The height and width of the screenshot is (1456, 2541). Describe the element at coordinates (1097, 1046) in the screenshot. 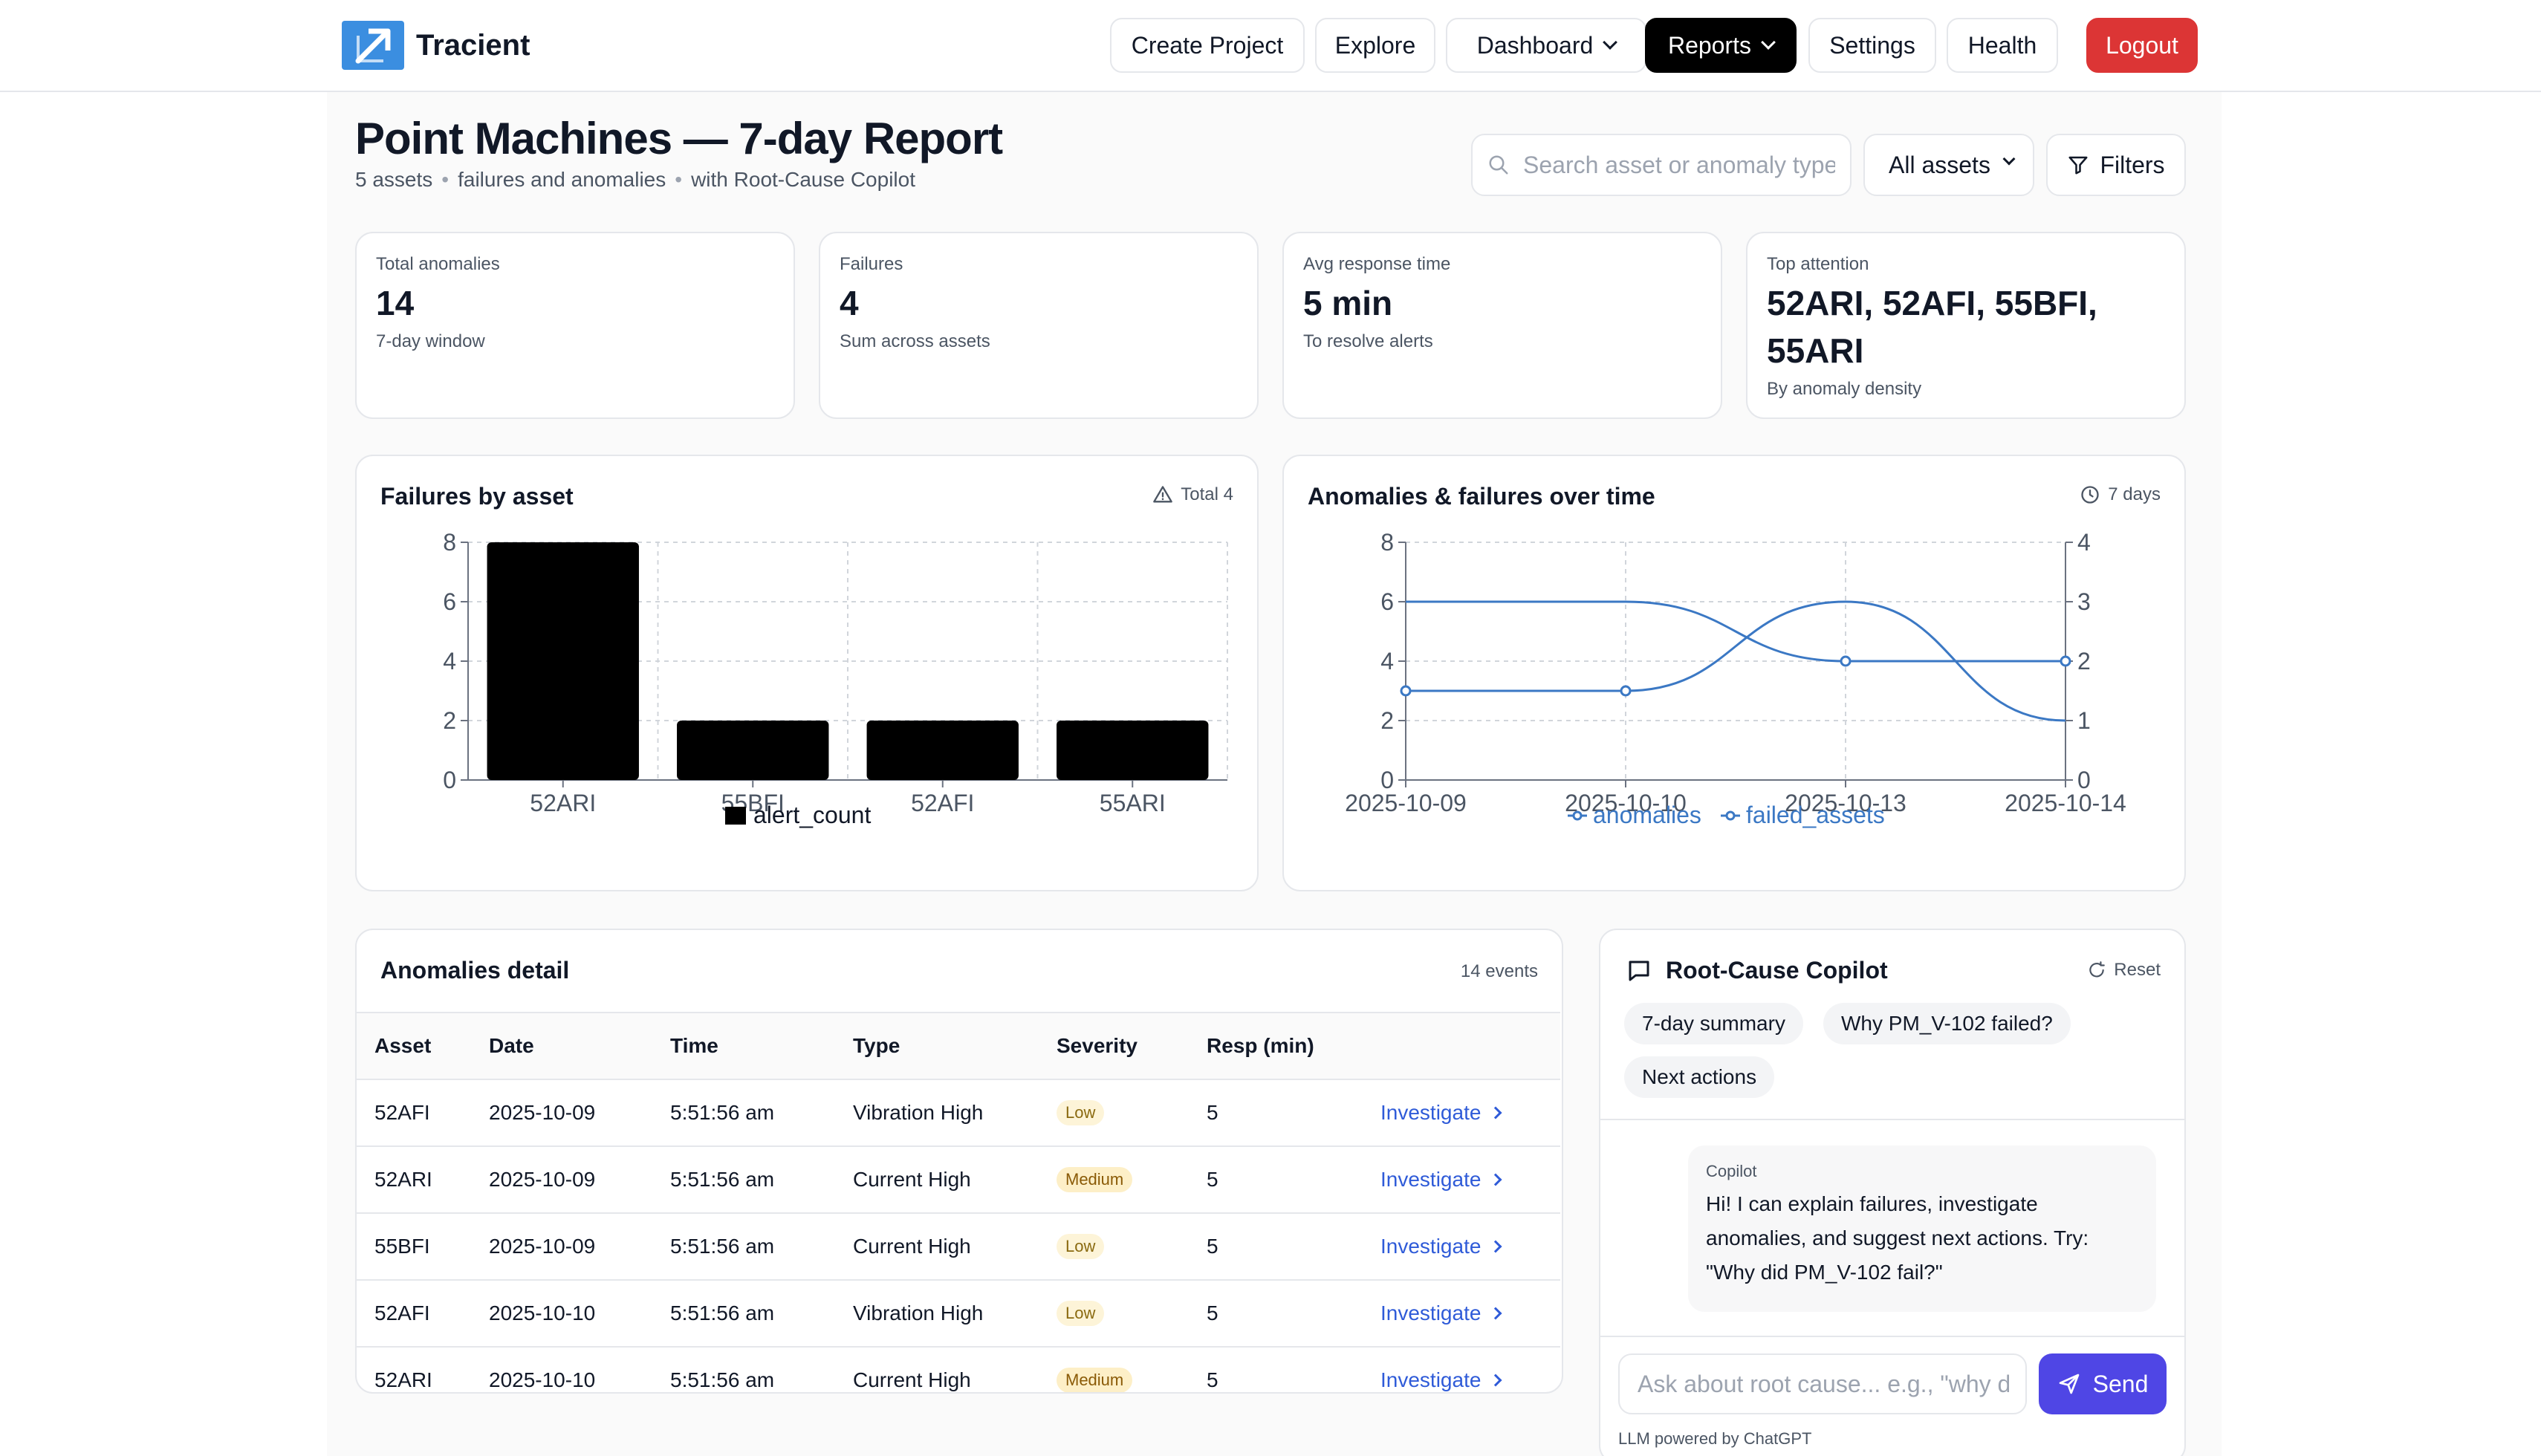

I see `column-header-severity: Severity` at that location.